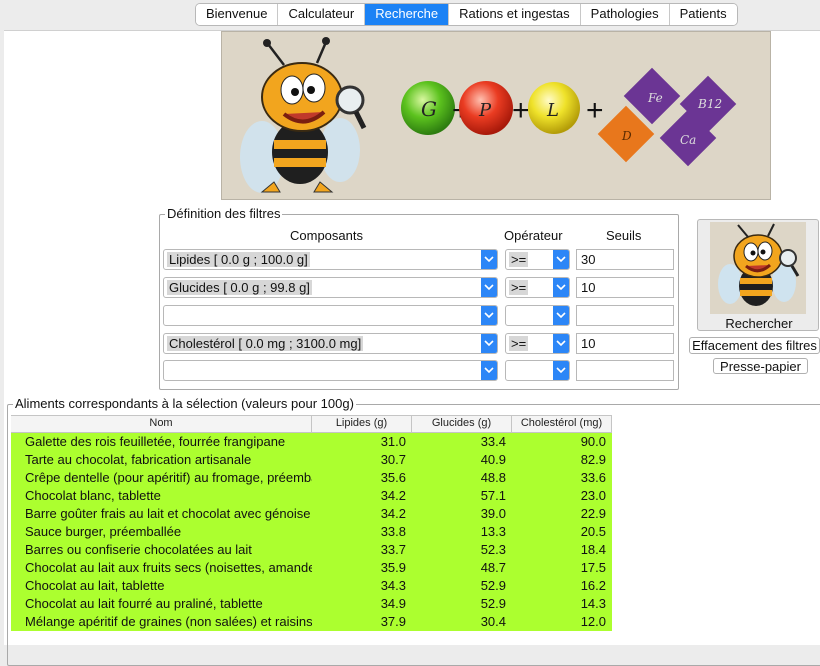  I want to click on cholesterol-cell: 23.0, so click(593, 495).